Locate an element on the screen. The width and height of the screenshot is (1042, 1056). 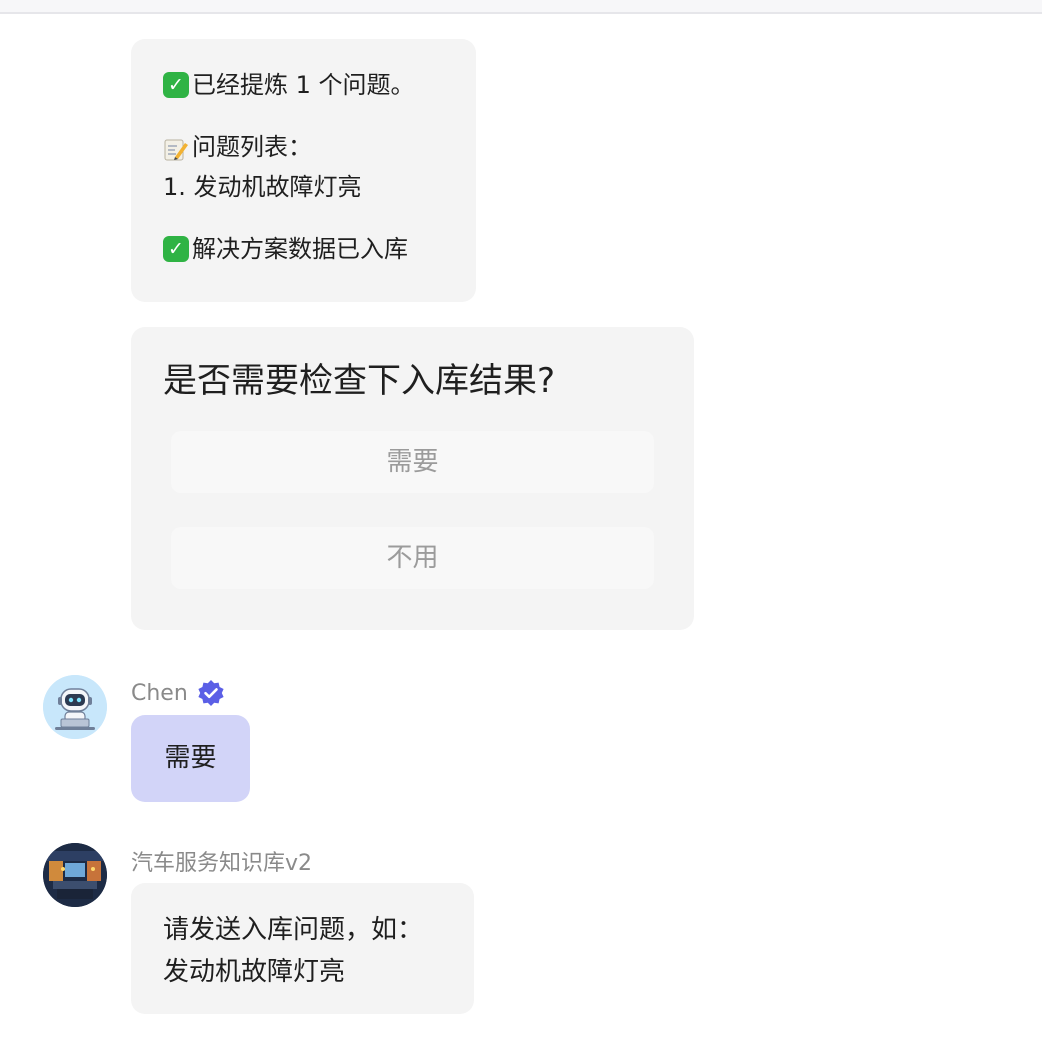
bot-sender-name: 汽车服务知识库v2 is located at coordinates (222, 863).